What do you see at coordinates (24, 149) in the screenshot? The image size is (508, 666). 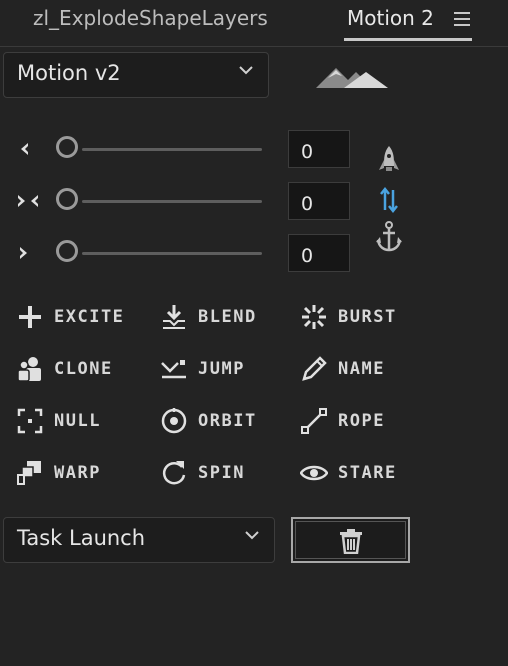 I see `chevron-left-icon` at bounding box center [24, 149].